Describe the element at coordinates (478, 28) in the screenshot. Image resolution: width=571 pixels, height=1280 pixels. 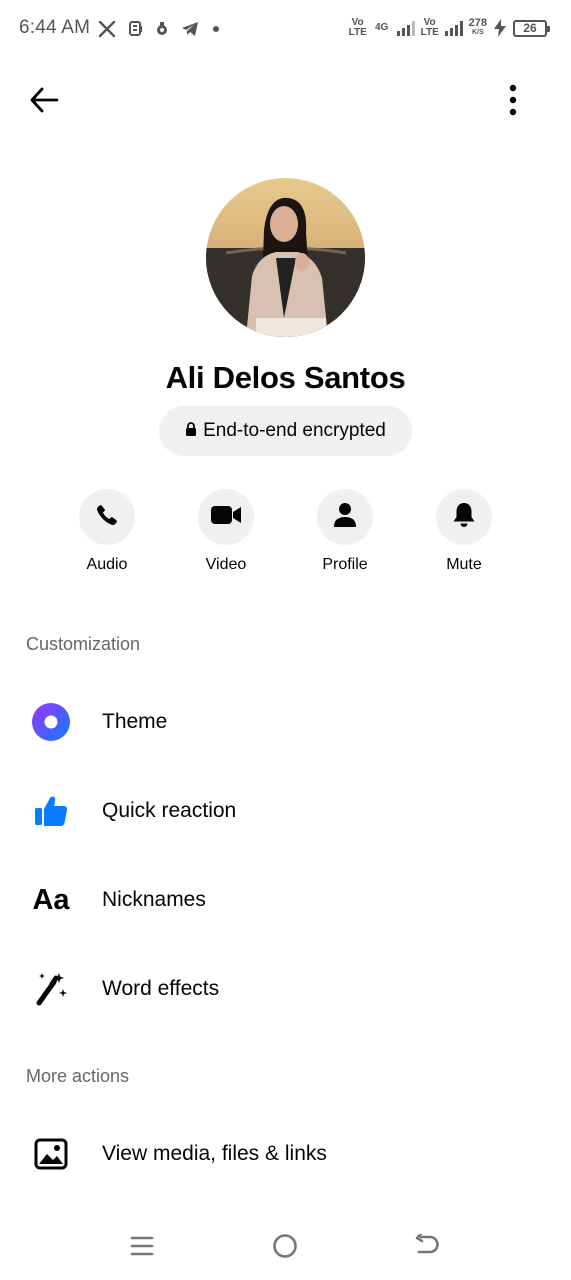
I see `net-speed: 278 K/S` at that location.